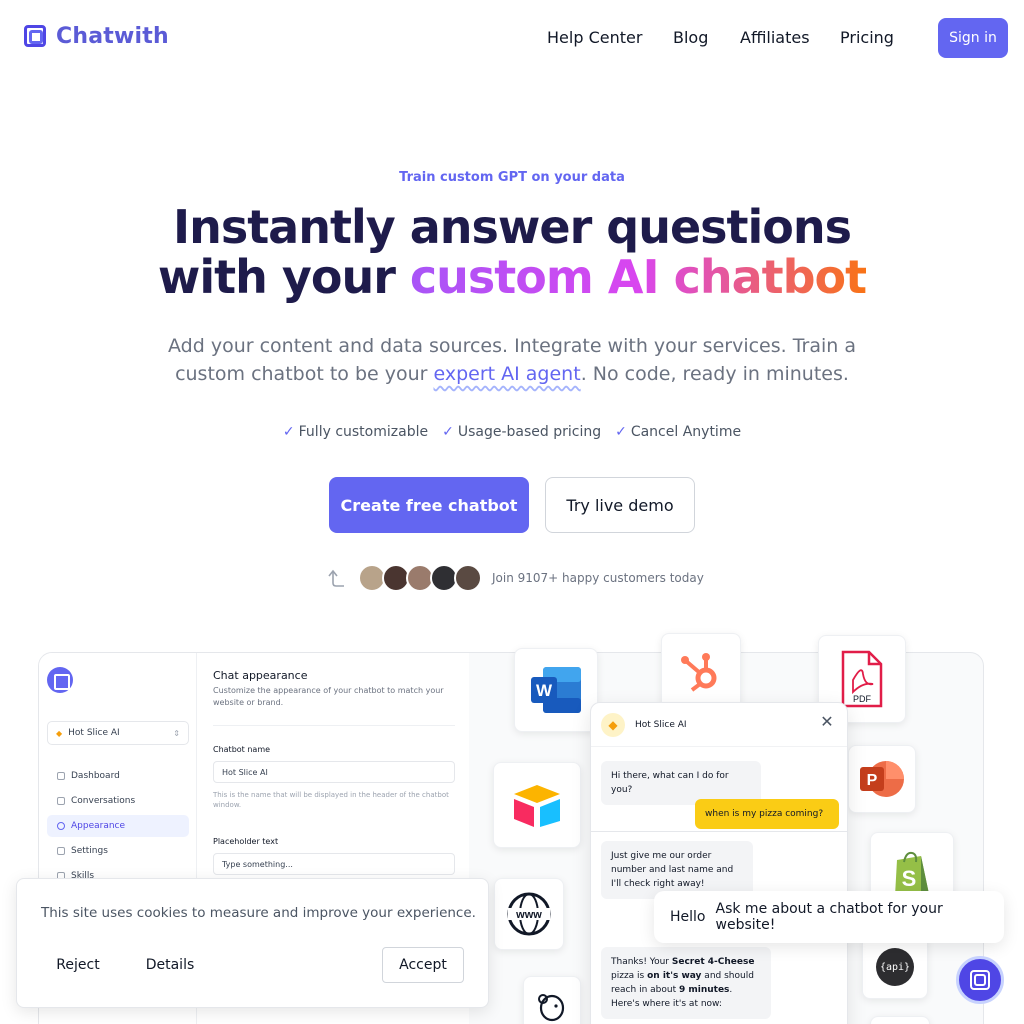 This screenshot has height=1024, width=1024. I want to click on headline-plain: with your, so click(283, 277).